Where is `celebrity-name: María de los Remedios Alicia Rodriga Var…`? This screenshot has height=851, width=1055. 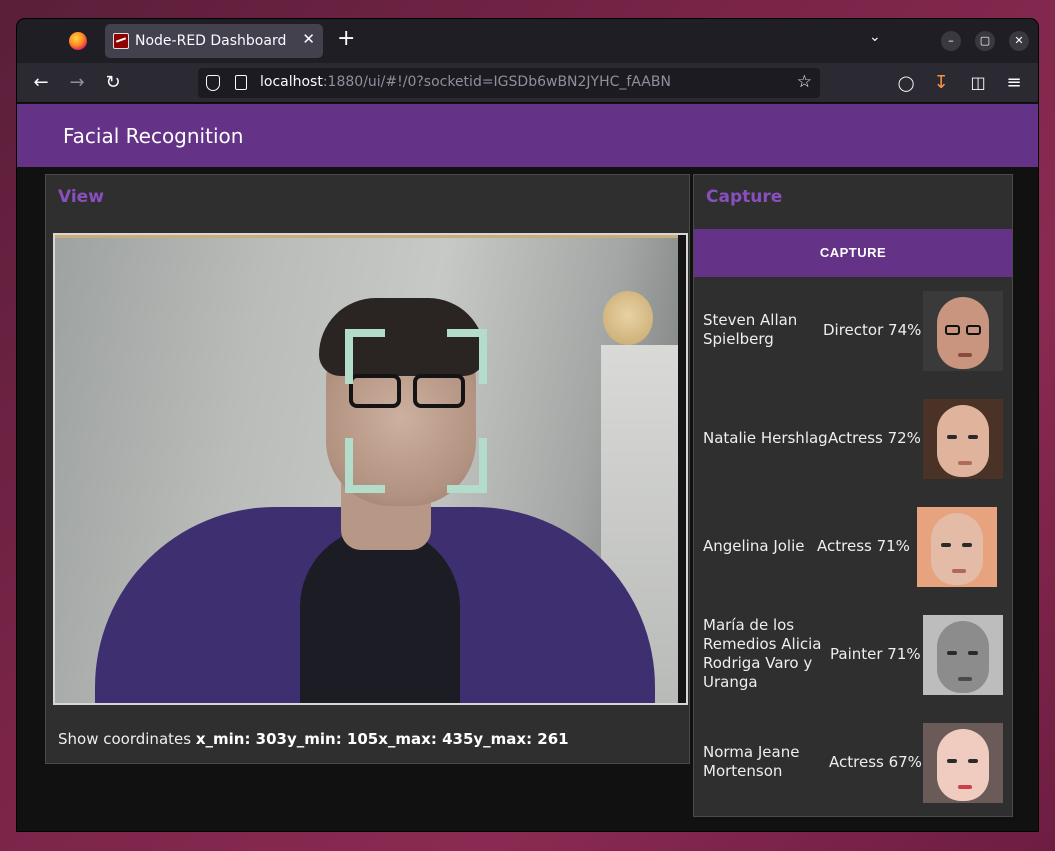
celebrity-name: María de los Remedios Alicia Rodriga Var… is located at coordinates (762, 653).